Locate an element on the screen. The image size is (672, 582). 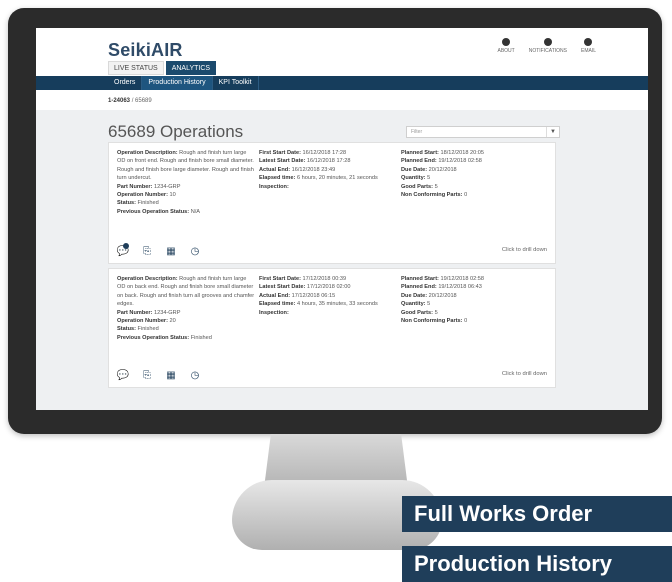
value: 17/12/2018 00:39 is located at coordinates (324, 279).